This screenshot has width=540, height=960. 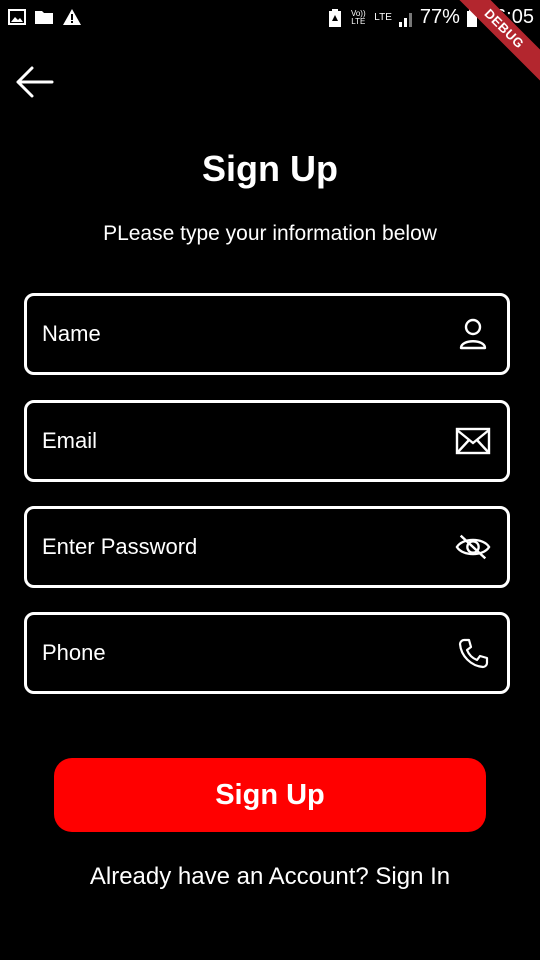 I want to click on image-icon, so click(x=17, y=17).